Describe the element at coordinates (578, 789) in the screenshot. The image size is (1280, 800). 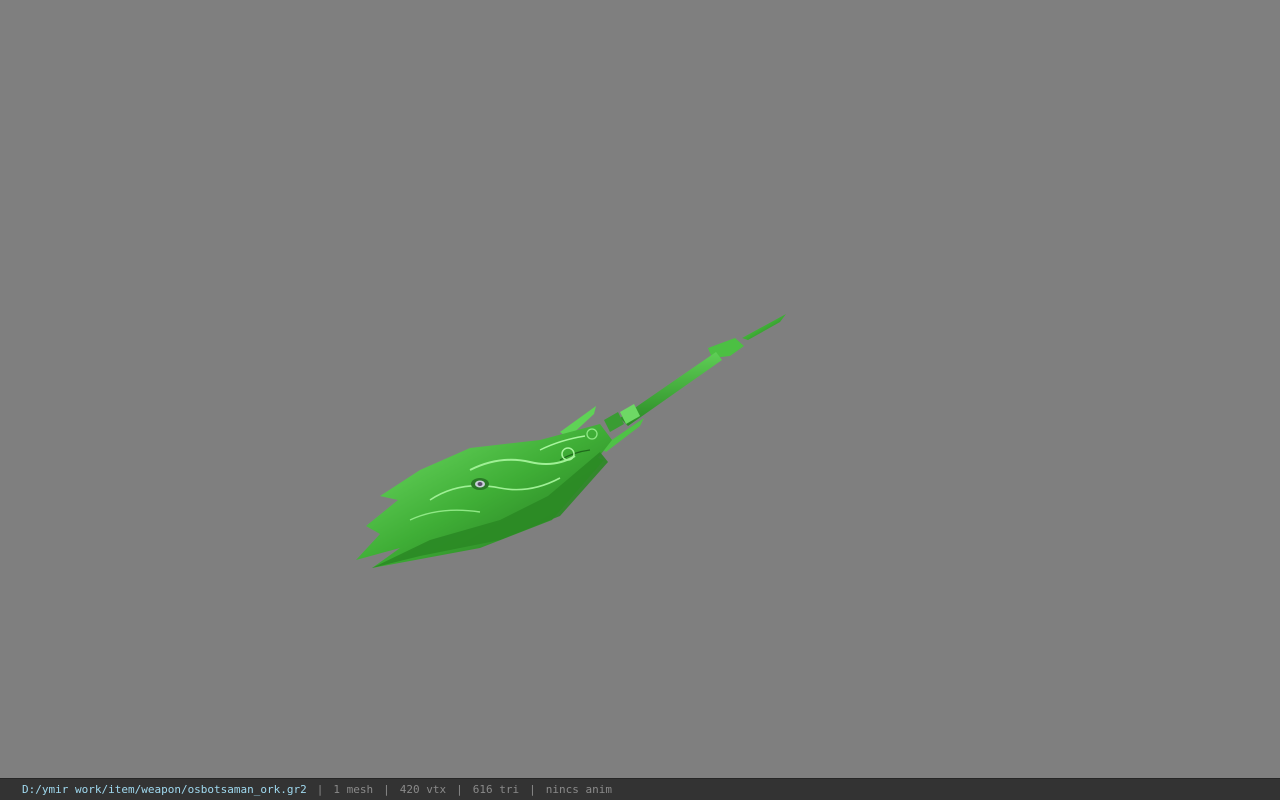
I see `status-anim: nincs anim` at that location.